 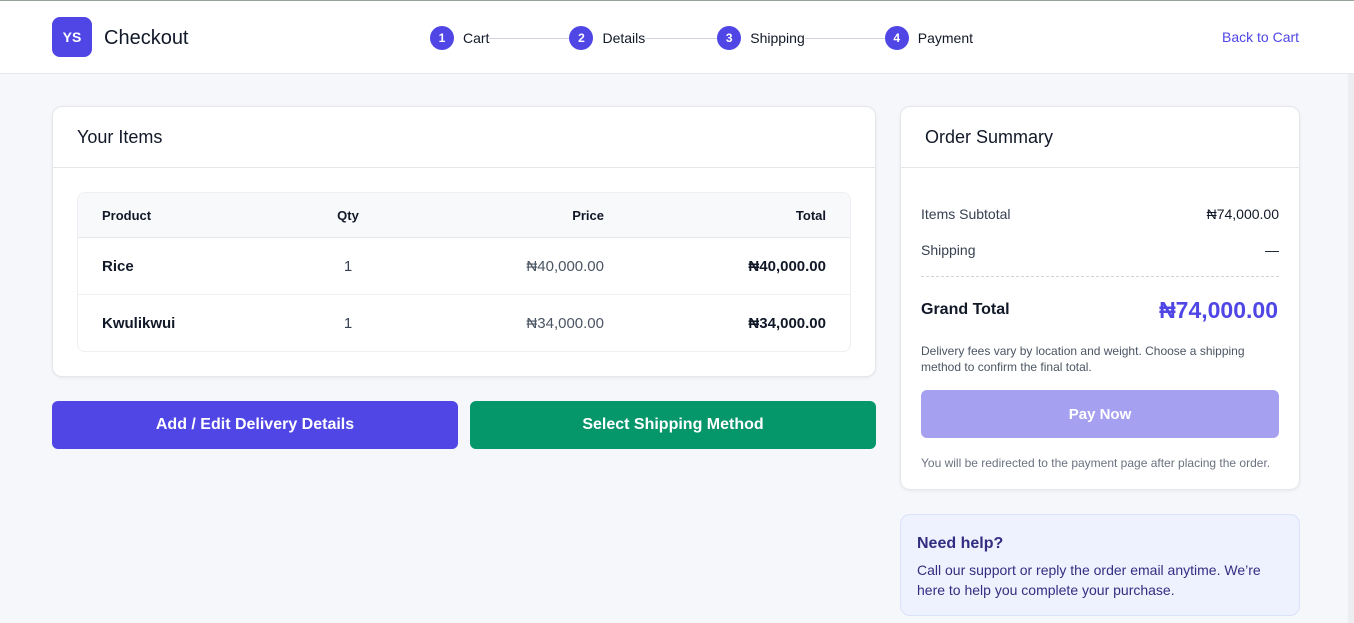 I want to click on select-shipping-button: Select Shipping Method, so click(x=673, y=425).